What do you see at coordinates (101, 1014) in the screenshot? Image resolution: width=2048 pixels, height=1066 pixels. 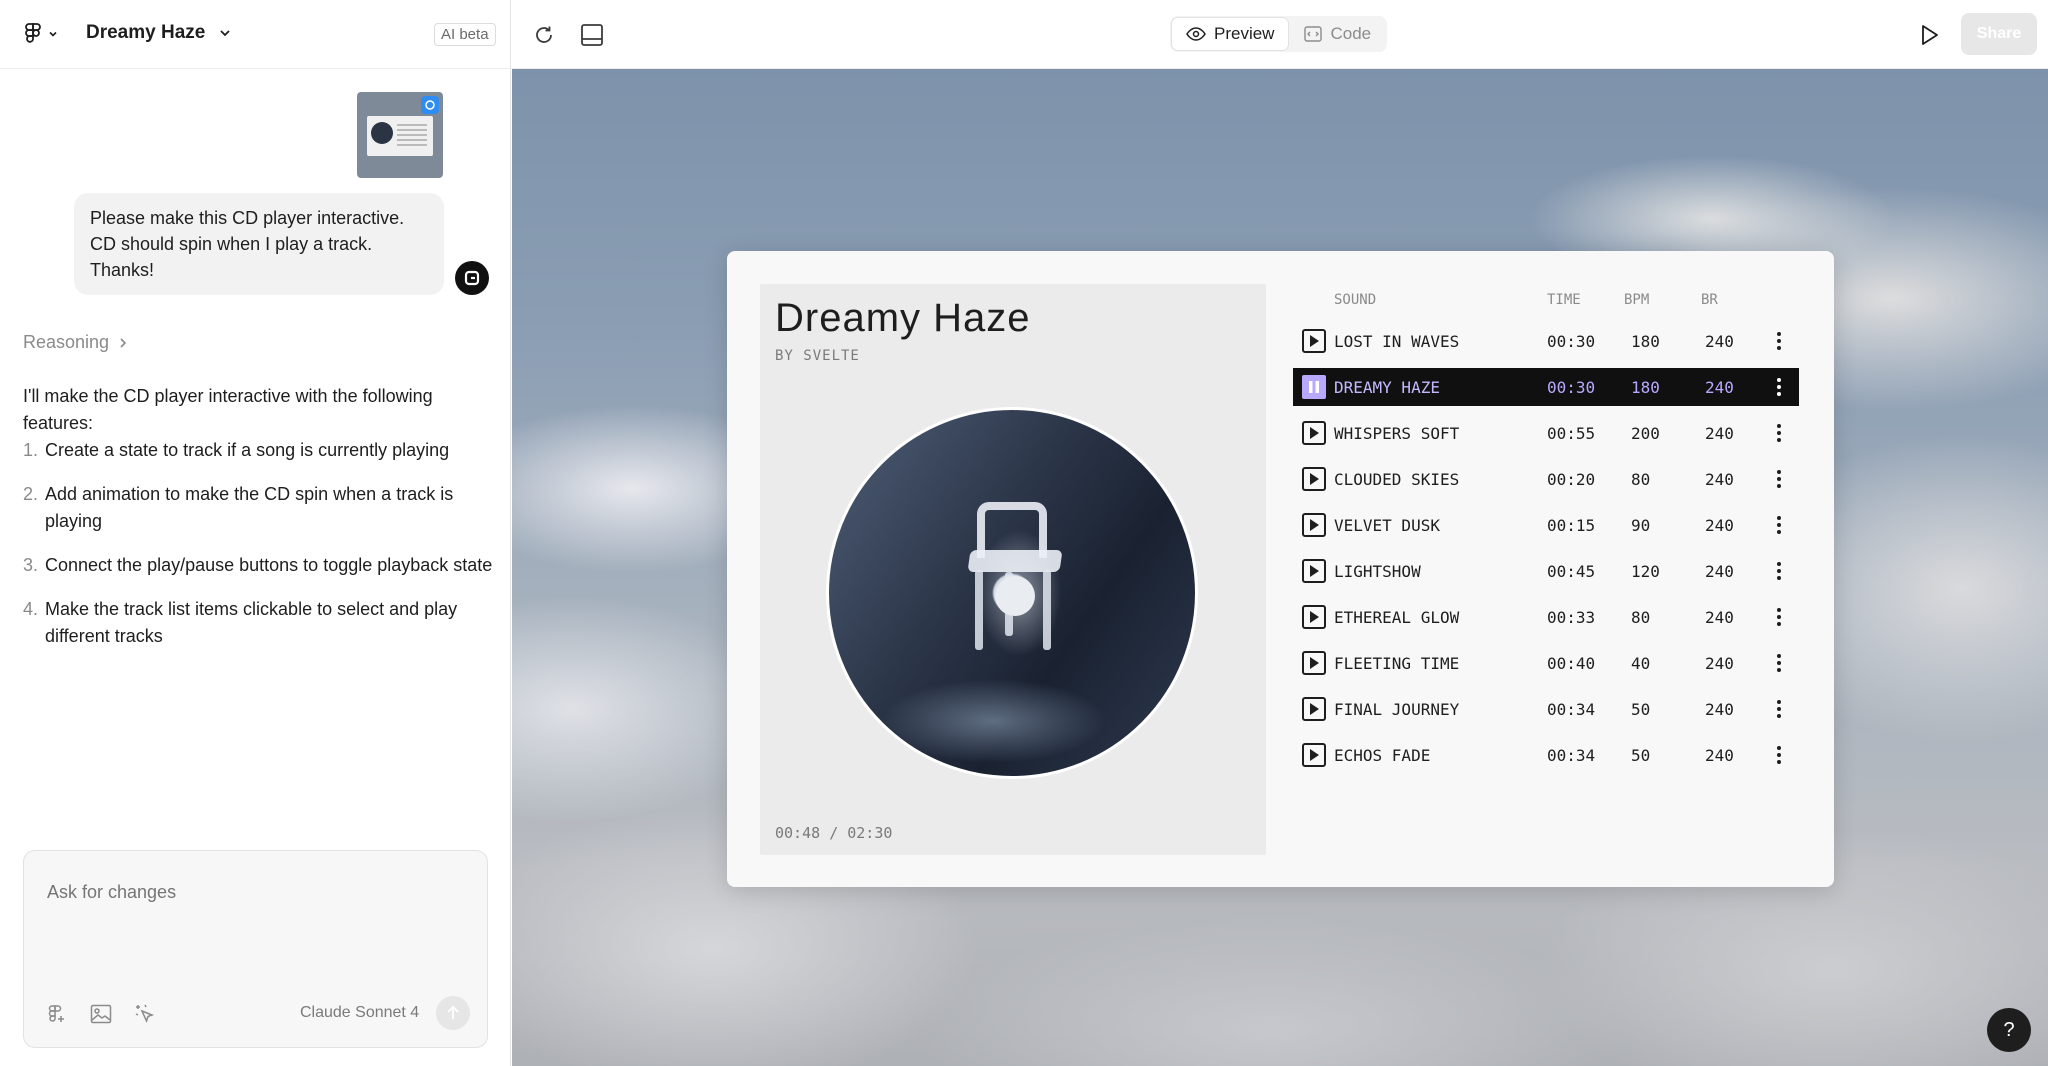 I see `image-icon` at bounding box center [101, 1014].